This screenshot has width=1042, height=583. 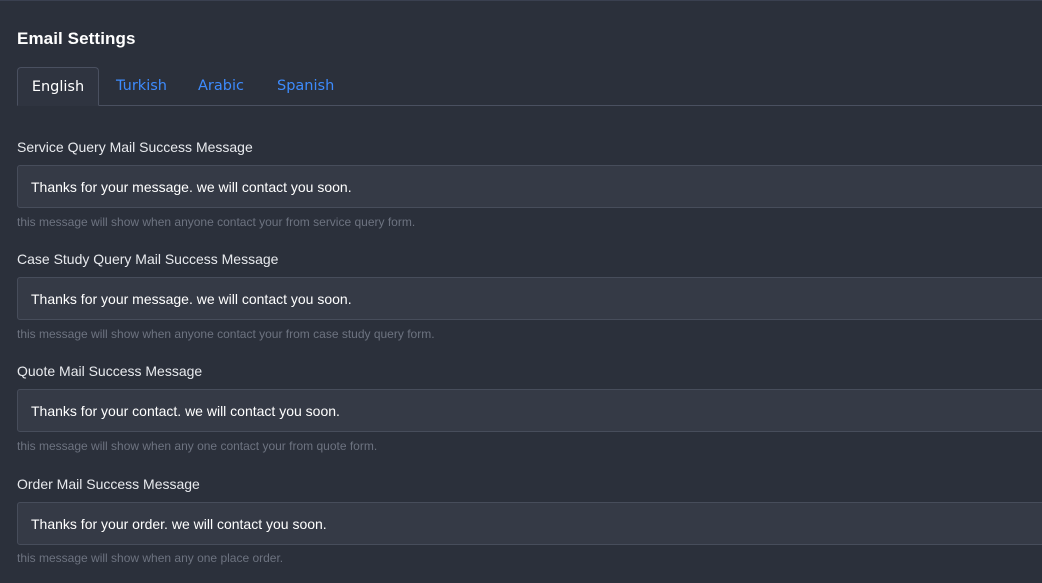 What do you see at coordinates (108, 484) in the screenshot?
I see `order-mail-label: Order Mail Success Message` at bounding box center [108, 484].